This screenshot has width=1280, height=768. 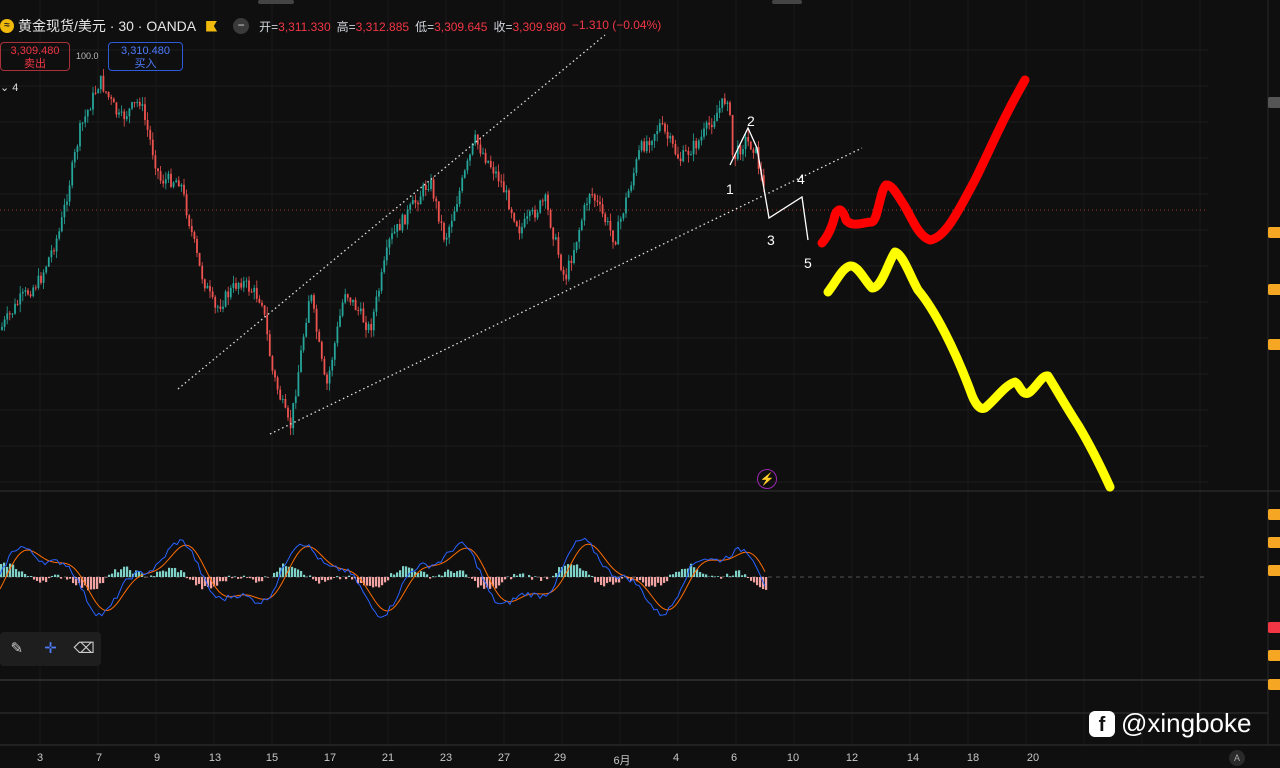 What do you see at coordinates (145, 64) in the screenshot?
I see `buy-label: 买入` at bounding box center [145, 64].